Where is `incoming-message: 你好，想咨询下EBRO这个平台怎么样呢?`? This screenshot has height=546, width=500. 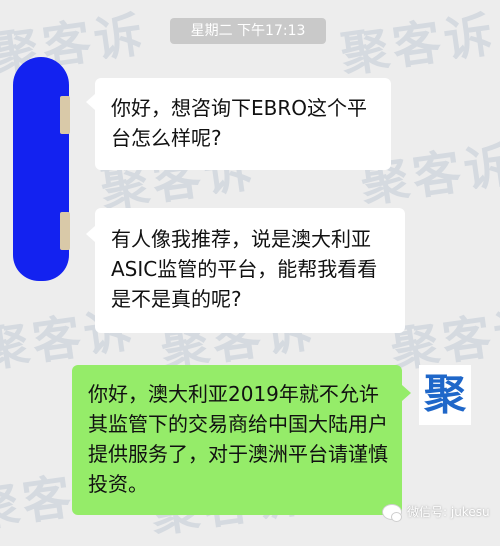 incoming-message: 你好，想咨询下EBRO这个平台怎么样呢? is located at coordinates (243, 124).